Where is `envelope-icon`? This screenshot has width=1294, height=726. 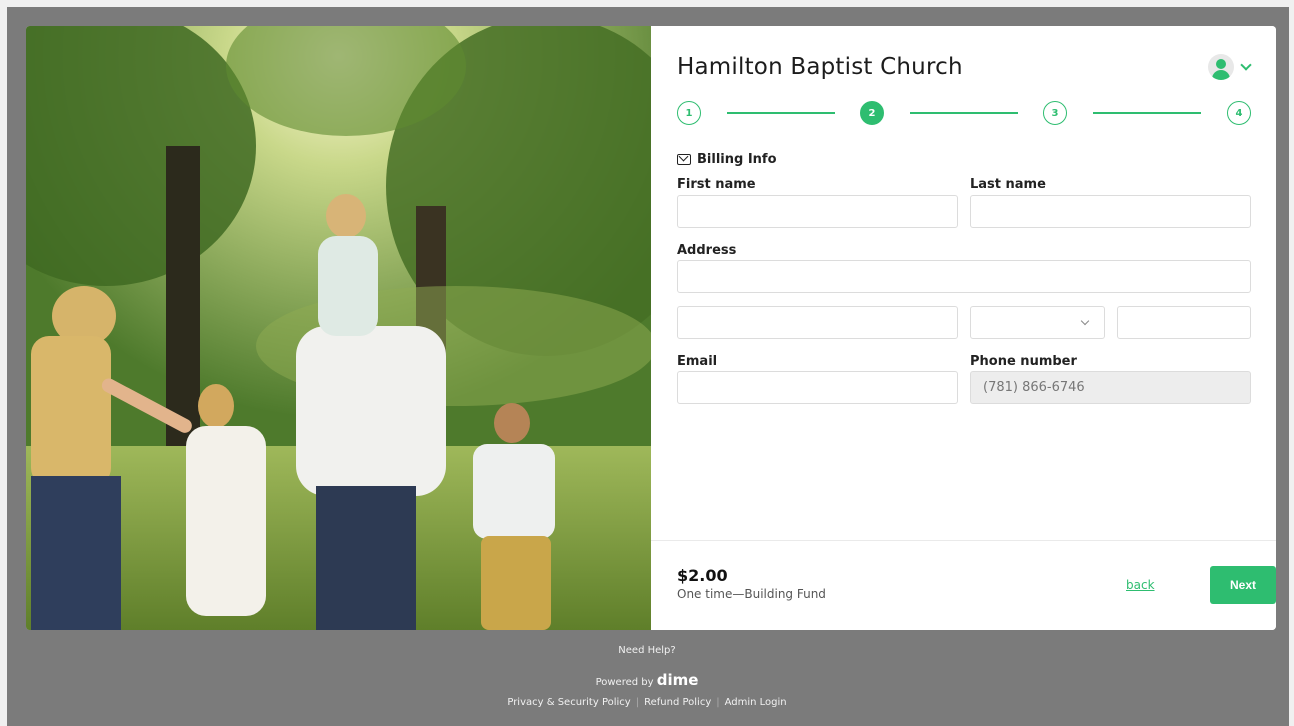
envelope-icon is located at coordinates (684, 159).